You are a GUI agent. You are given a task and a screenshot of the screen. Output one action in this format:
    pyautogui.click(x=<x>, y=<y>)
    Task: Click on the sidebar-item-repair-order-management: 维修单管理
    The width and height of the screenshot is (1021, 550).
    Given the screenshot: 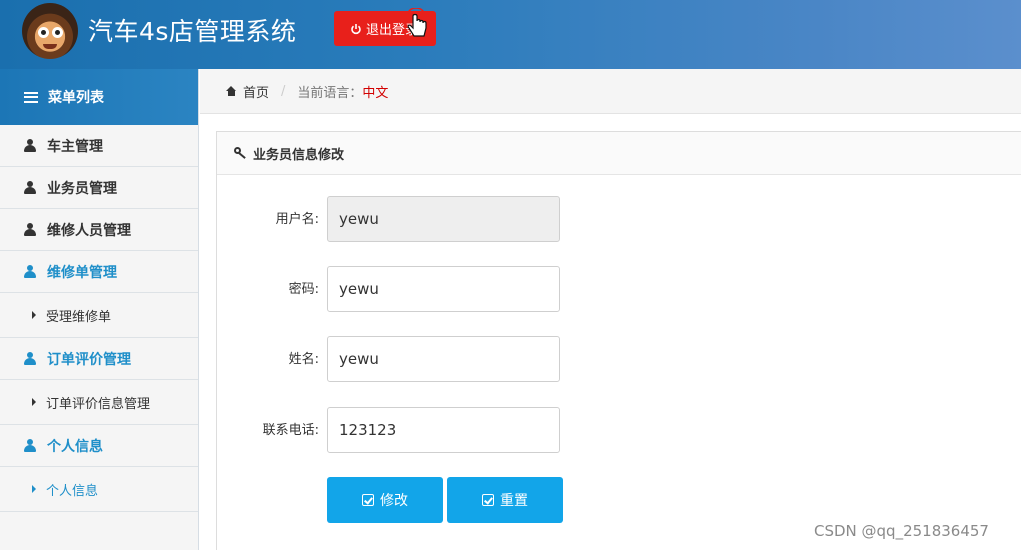 What is the action you would take?
    pyautogui.click(x=99, y=272)
    